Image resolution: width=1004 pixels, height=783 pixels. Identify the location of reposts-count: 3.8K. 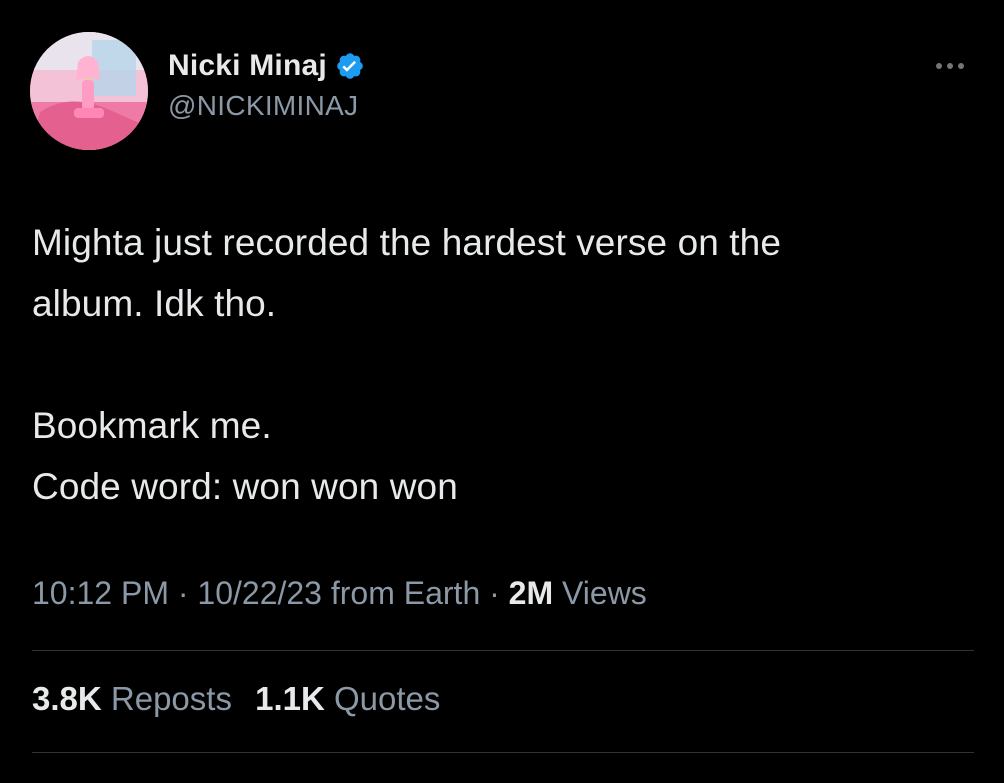
(67, 698).